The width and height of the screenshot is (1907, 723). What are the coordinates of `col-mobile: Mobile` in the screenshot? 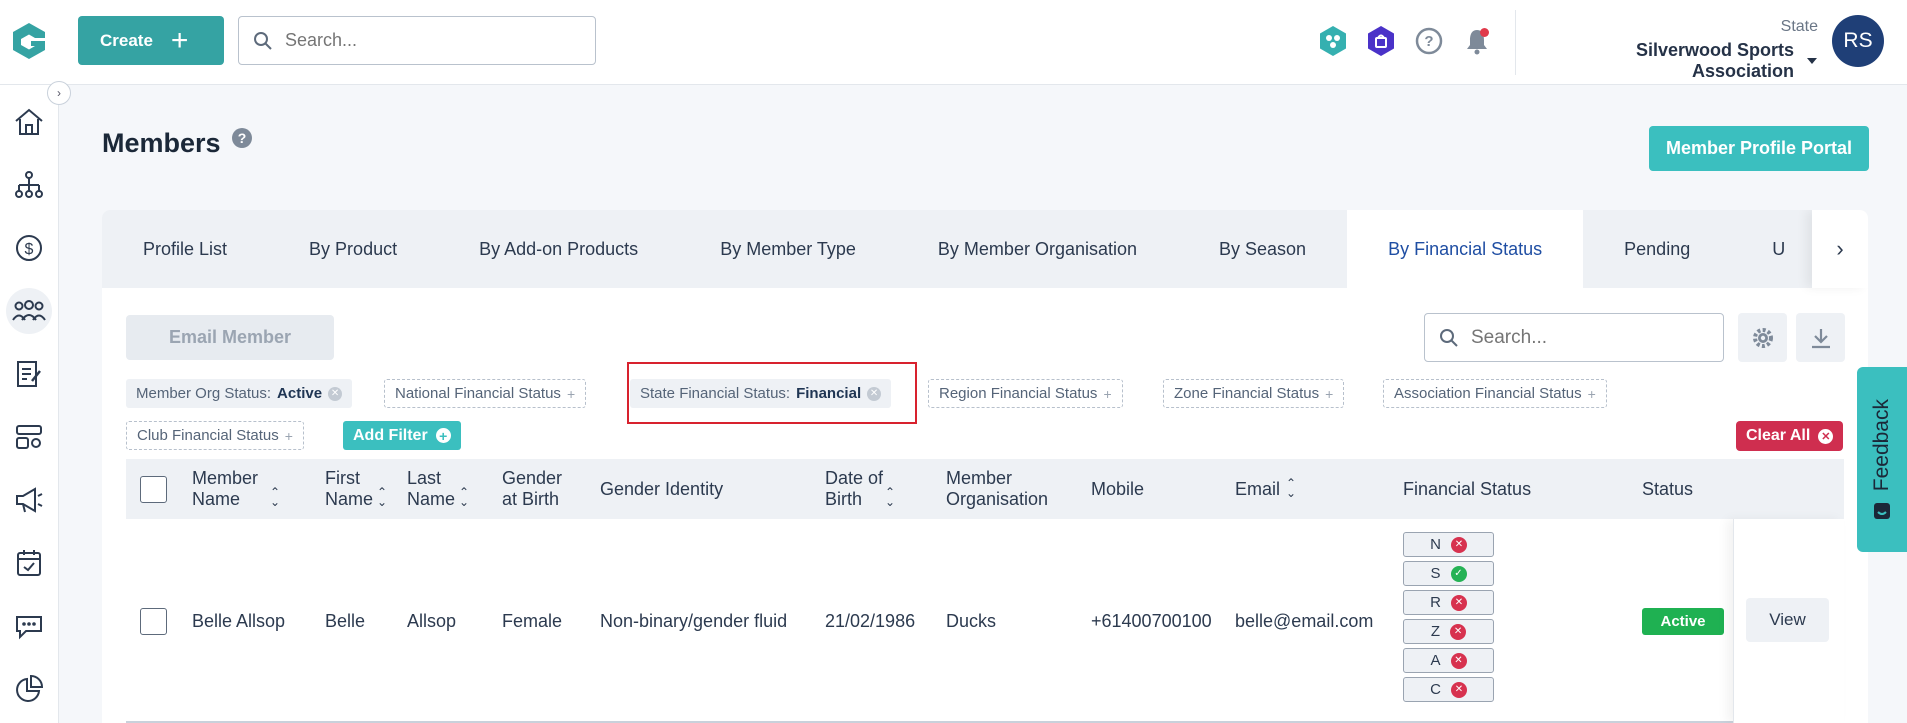 It's located at (1117, 489).